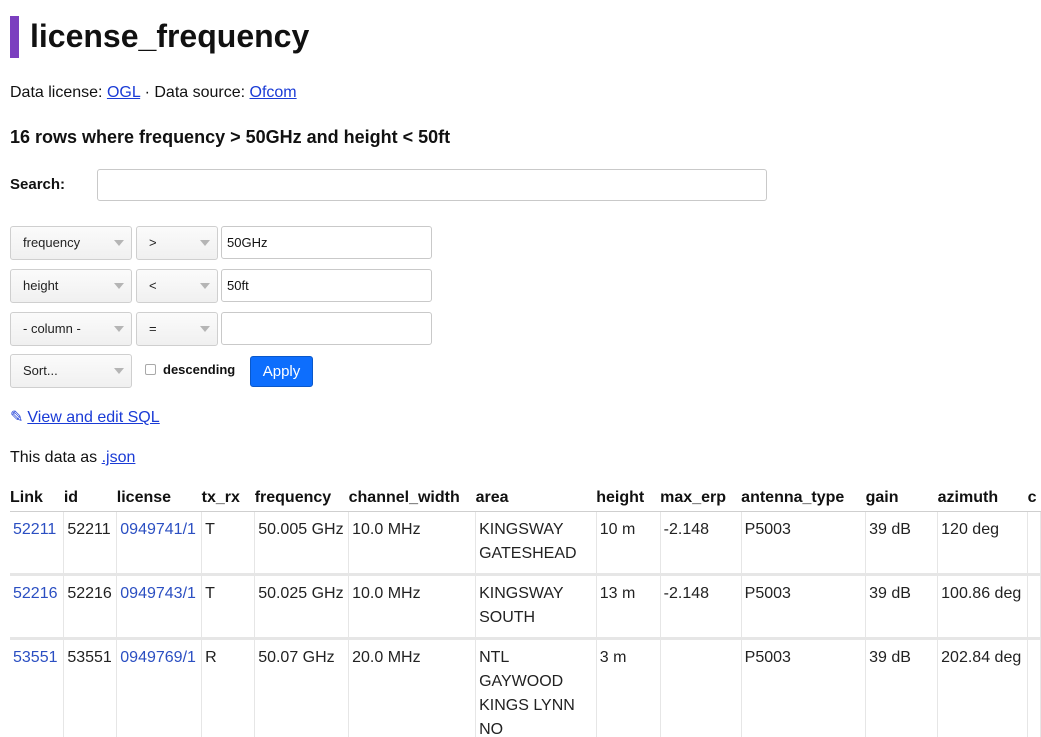  I want to click on title-accent-bar, so click(14, 37).